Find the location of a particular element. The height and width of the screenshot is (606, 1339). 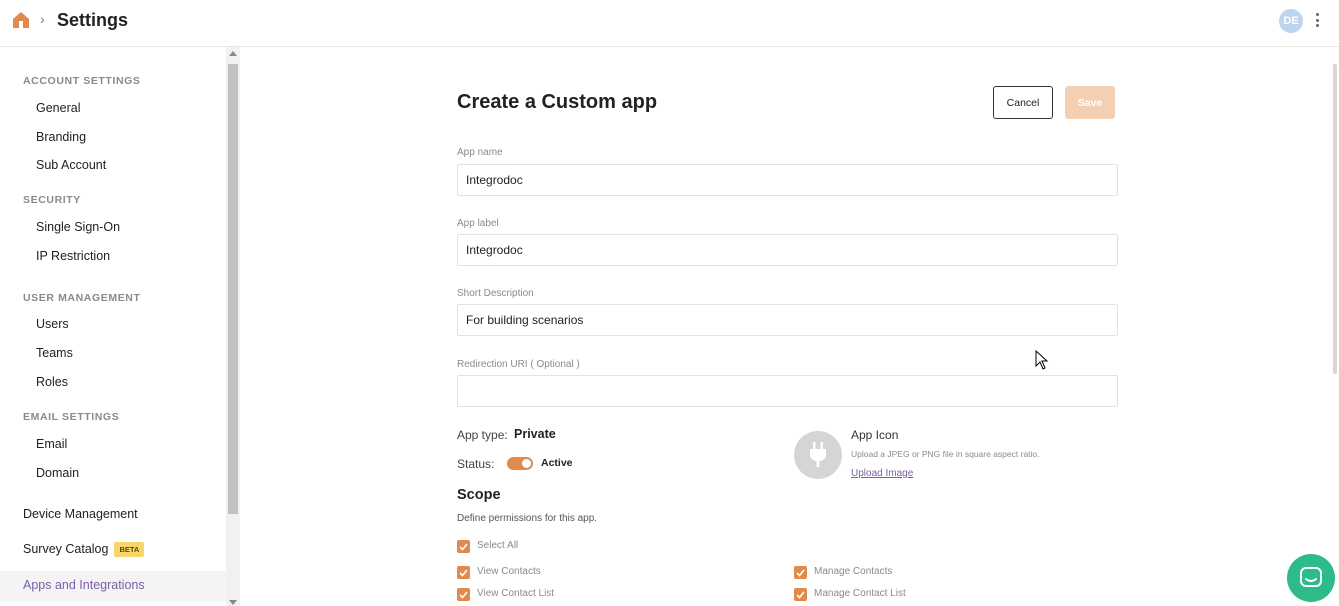

scope-subtitle: Define permissions for this app. is located at coordinates (527, 518).